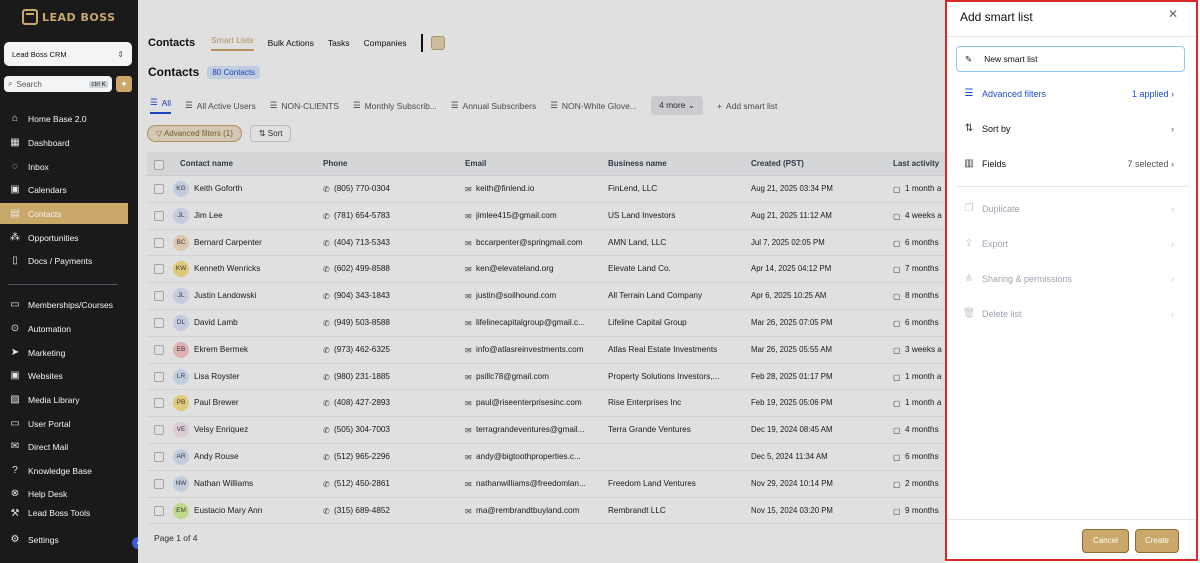  Describe the element at coordinates (637, 163) in the screenshot. I see `column-header-business-name: Business name` at that location.